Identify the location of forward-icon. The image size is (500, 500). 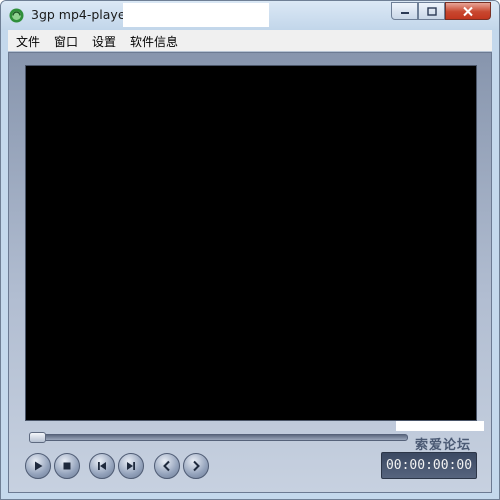
(196, 466).